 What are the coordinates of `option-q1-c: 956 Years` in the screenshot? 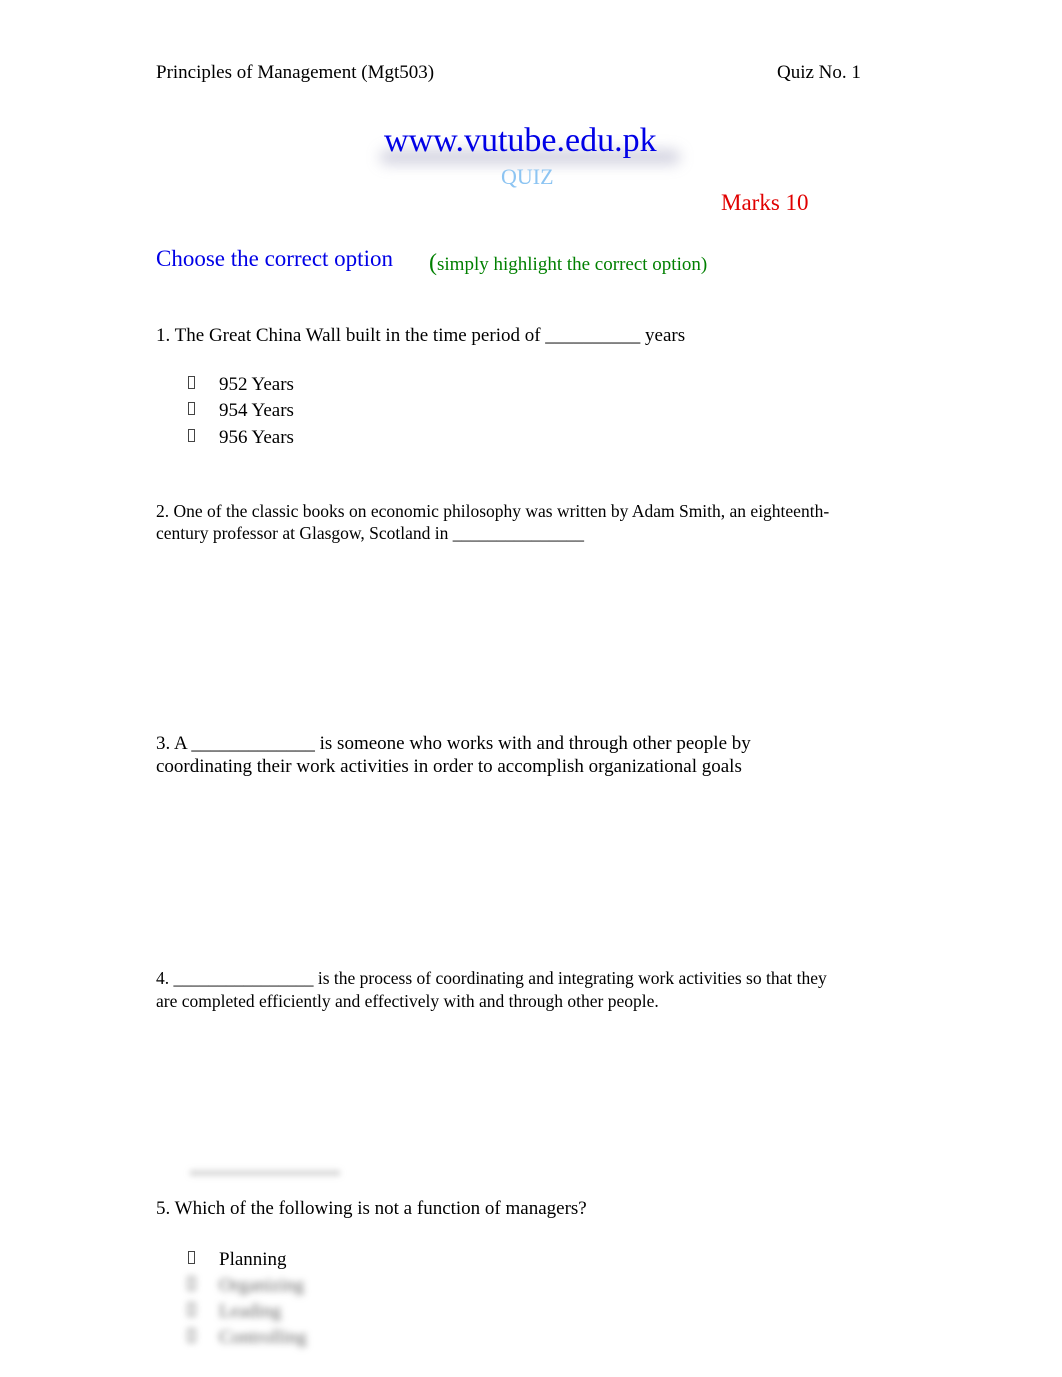 It's located at (241, 438).